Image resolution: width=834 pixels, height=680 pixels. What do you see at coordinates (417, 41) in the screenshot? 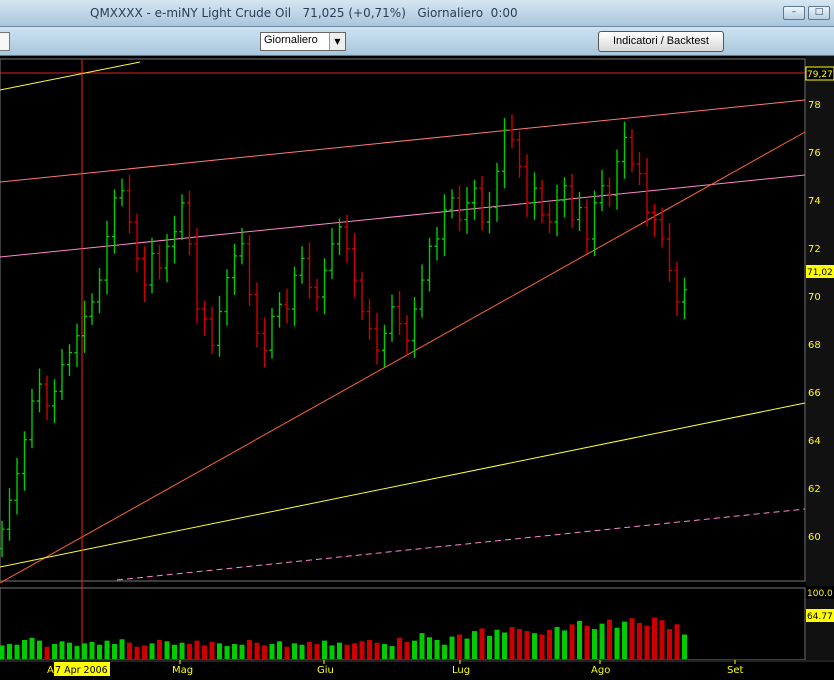
I see `chart-toolbar: Giornaliero ▼ Indicatori / Backtest` at bounding box center [417, 41].